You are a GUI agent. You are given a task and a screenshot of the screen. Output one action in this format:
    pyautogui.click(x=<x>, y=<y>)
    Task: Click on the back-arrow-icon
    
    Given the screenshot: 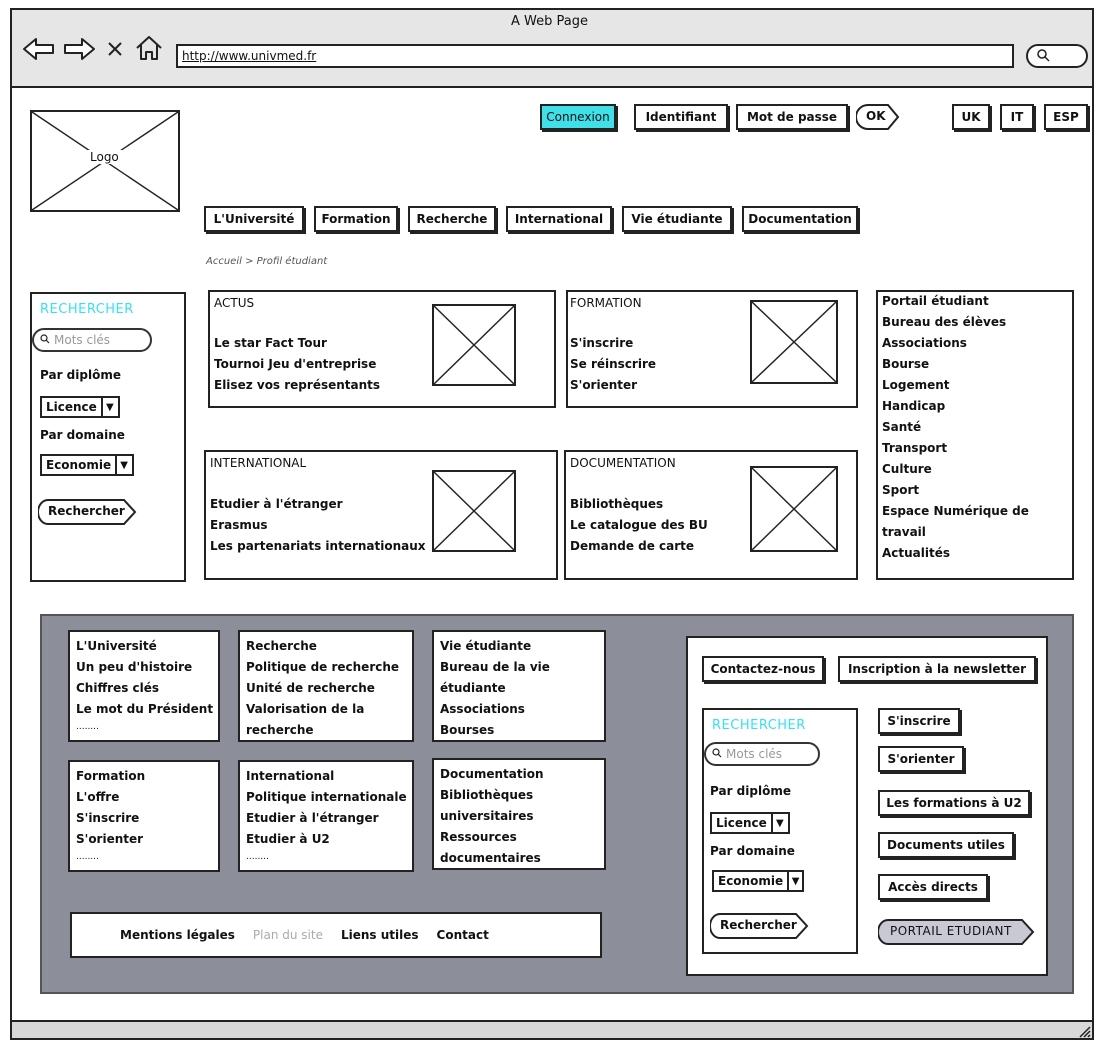 What is the action you would take?
    pyautogui.click(x=39, y=49)
    